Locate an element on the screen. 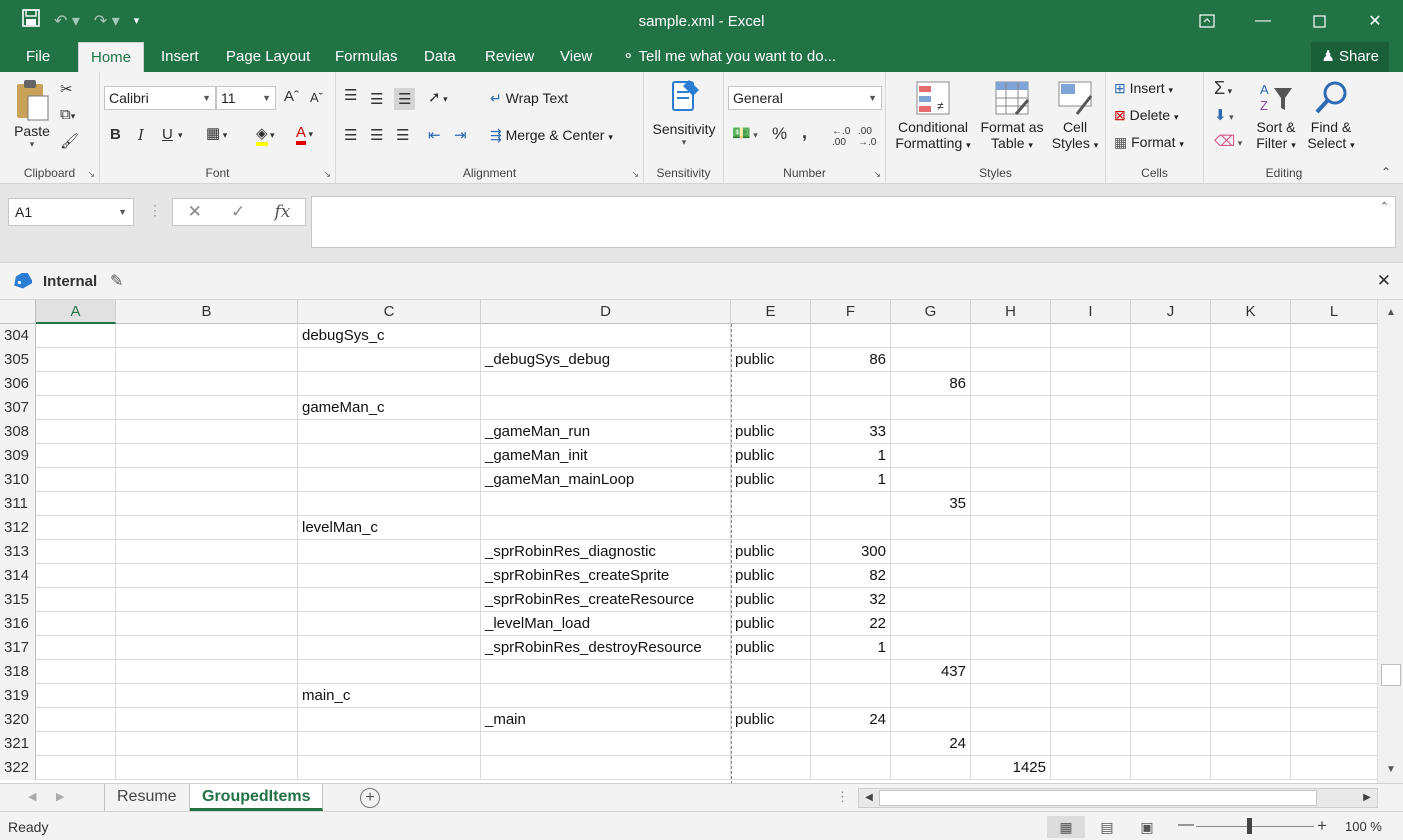 The width and height of the screenshot is (1403, 840). row-header: 310 is located at coordinates (18, 480).